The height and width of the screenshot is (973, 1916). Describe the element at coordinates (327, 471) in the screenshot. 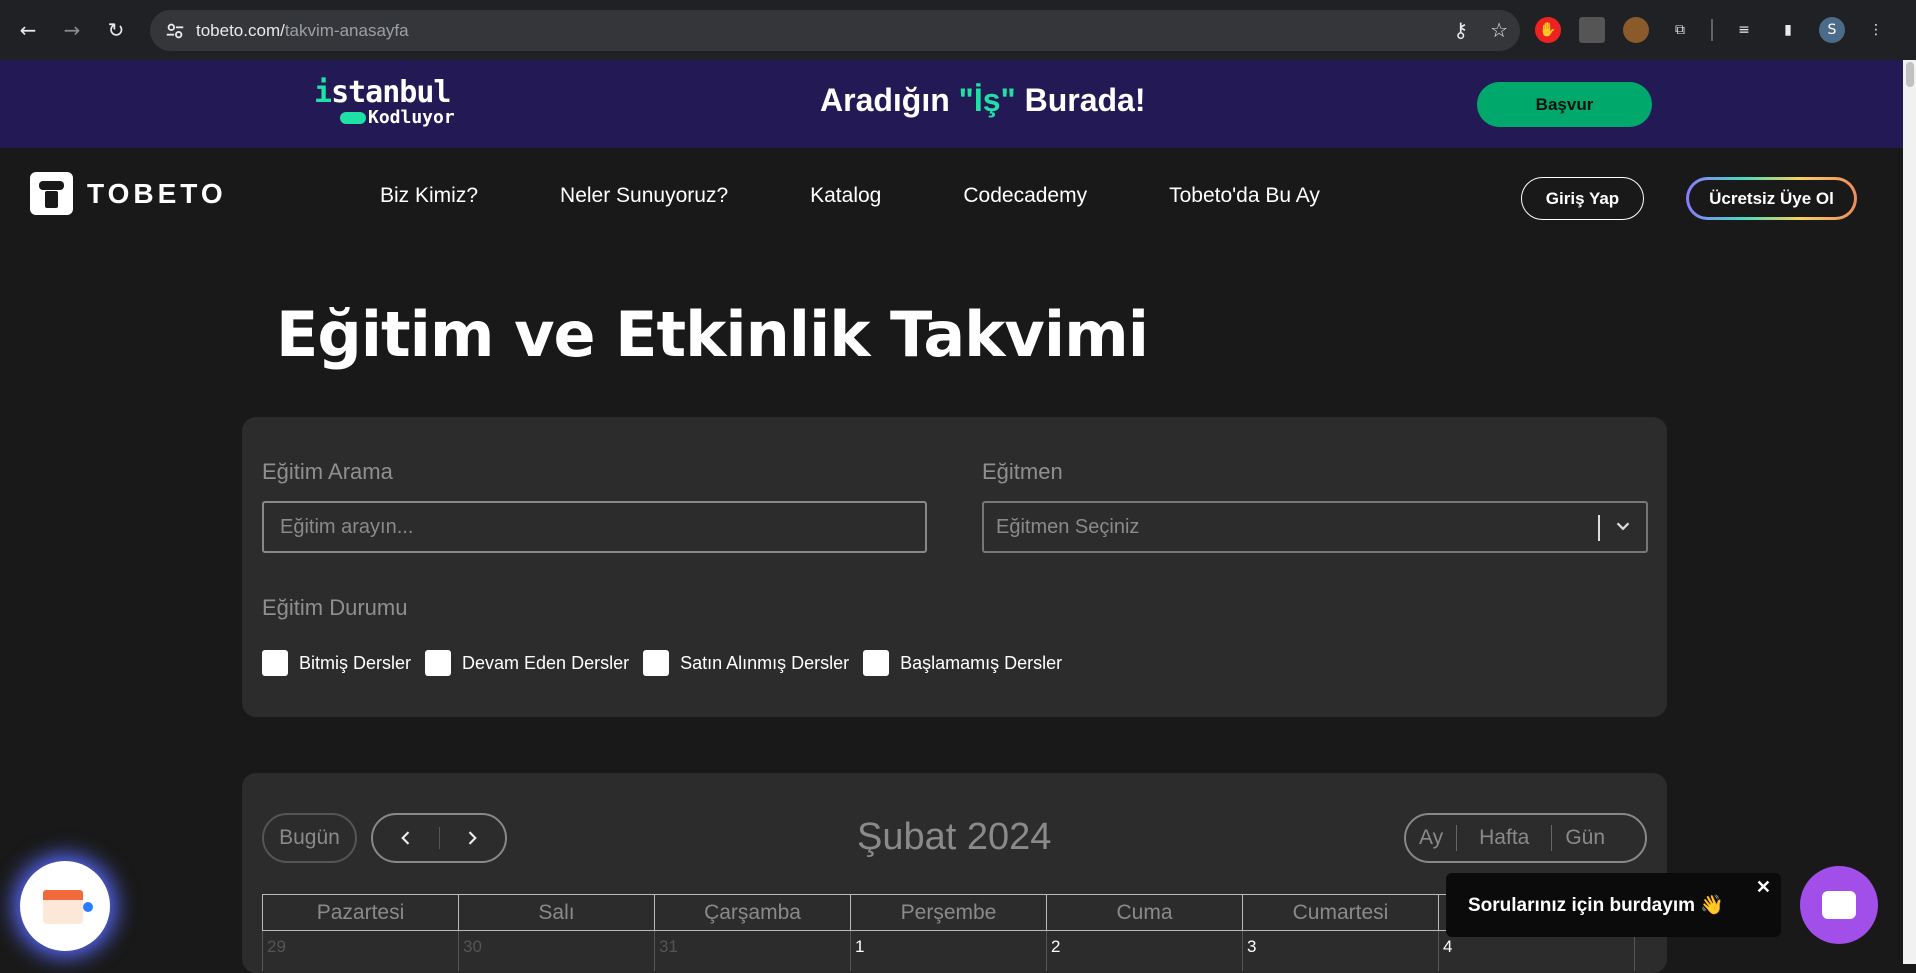

I see `search-label: Eğitim Arama` at that location.